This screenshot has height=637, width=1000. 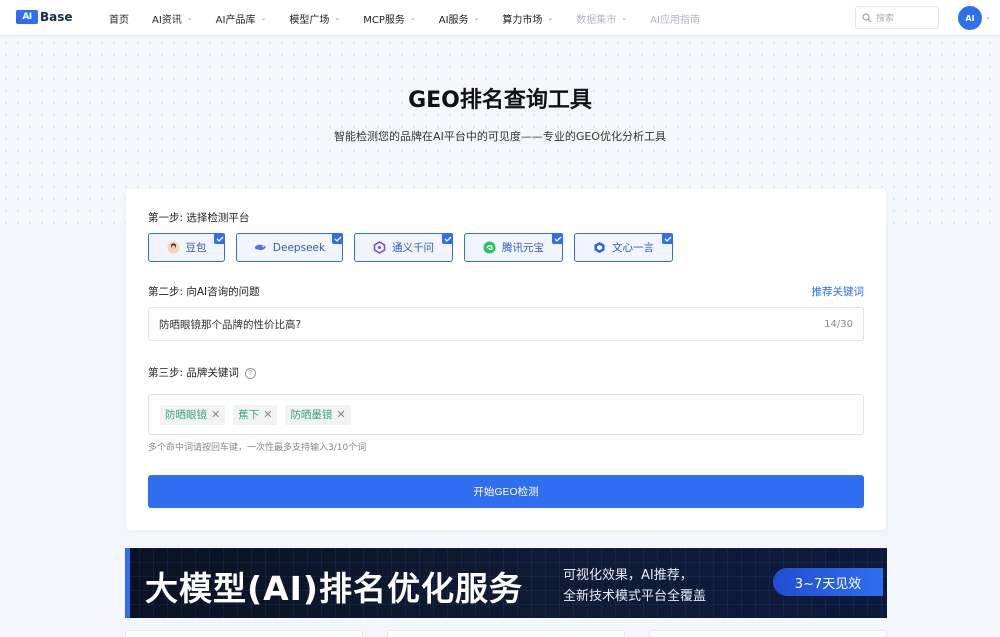 I want to click on question-value: 防晒眼镜那个品牌的性价比高?, so click(x=230, y=324).